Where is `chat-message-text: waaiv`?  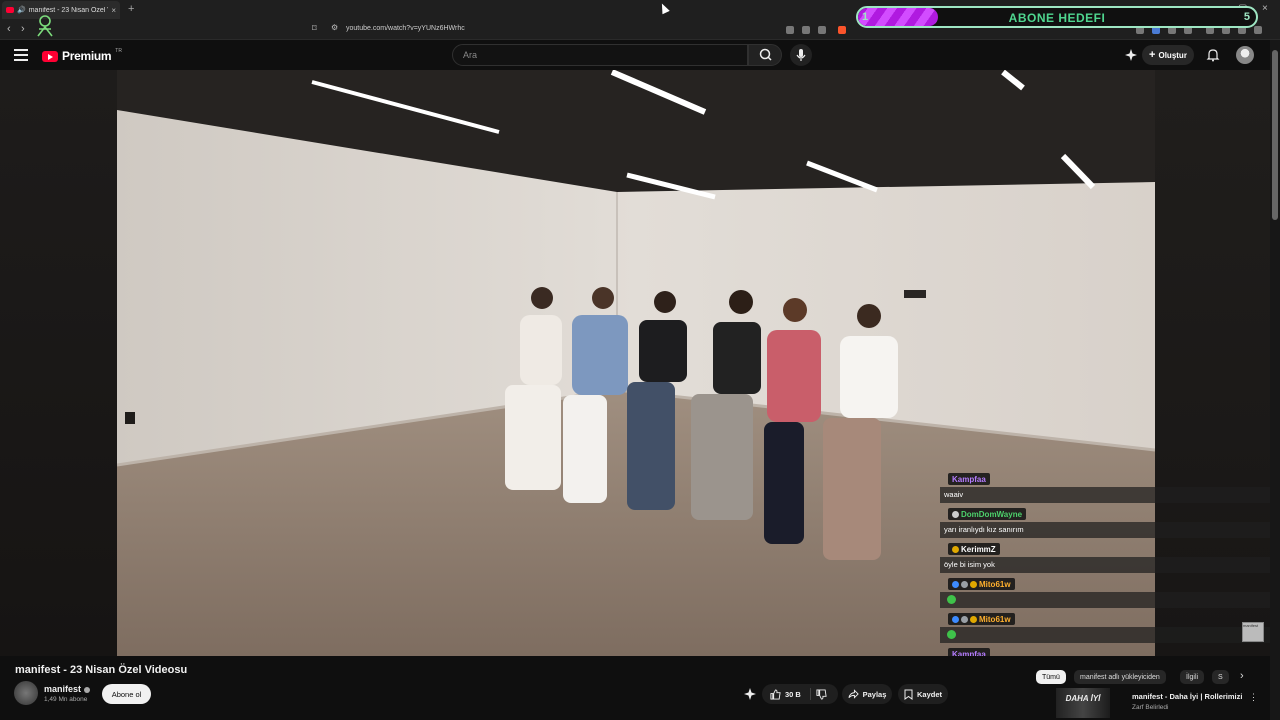 chat-message-text: waaiv is located at coordinates (954, 494).